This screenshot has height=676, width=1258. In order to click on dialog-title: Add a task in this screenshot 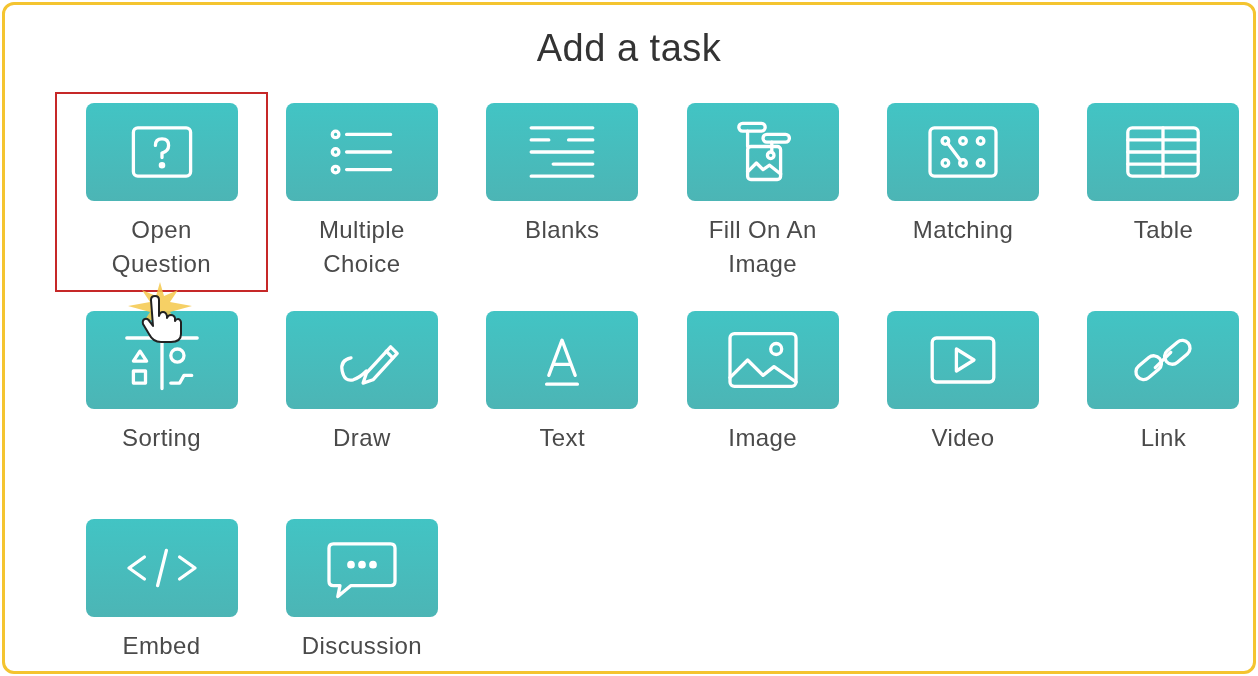, I will do `click(629, 48)`.